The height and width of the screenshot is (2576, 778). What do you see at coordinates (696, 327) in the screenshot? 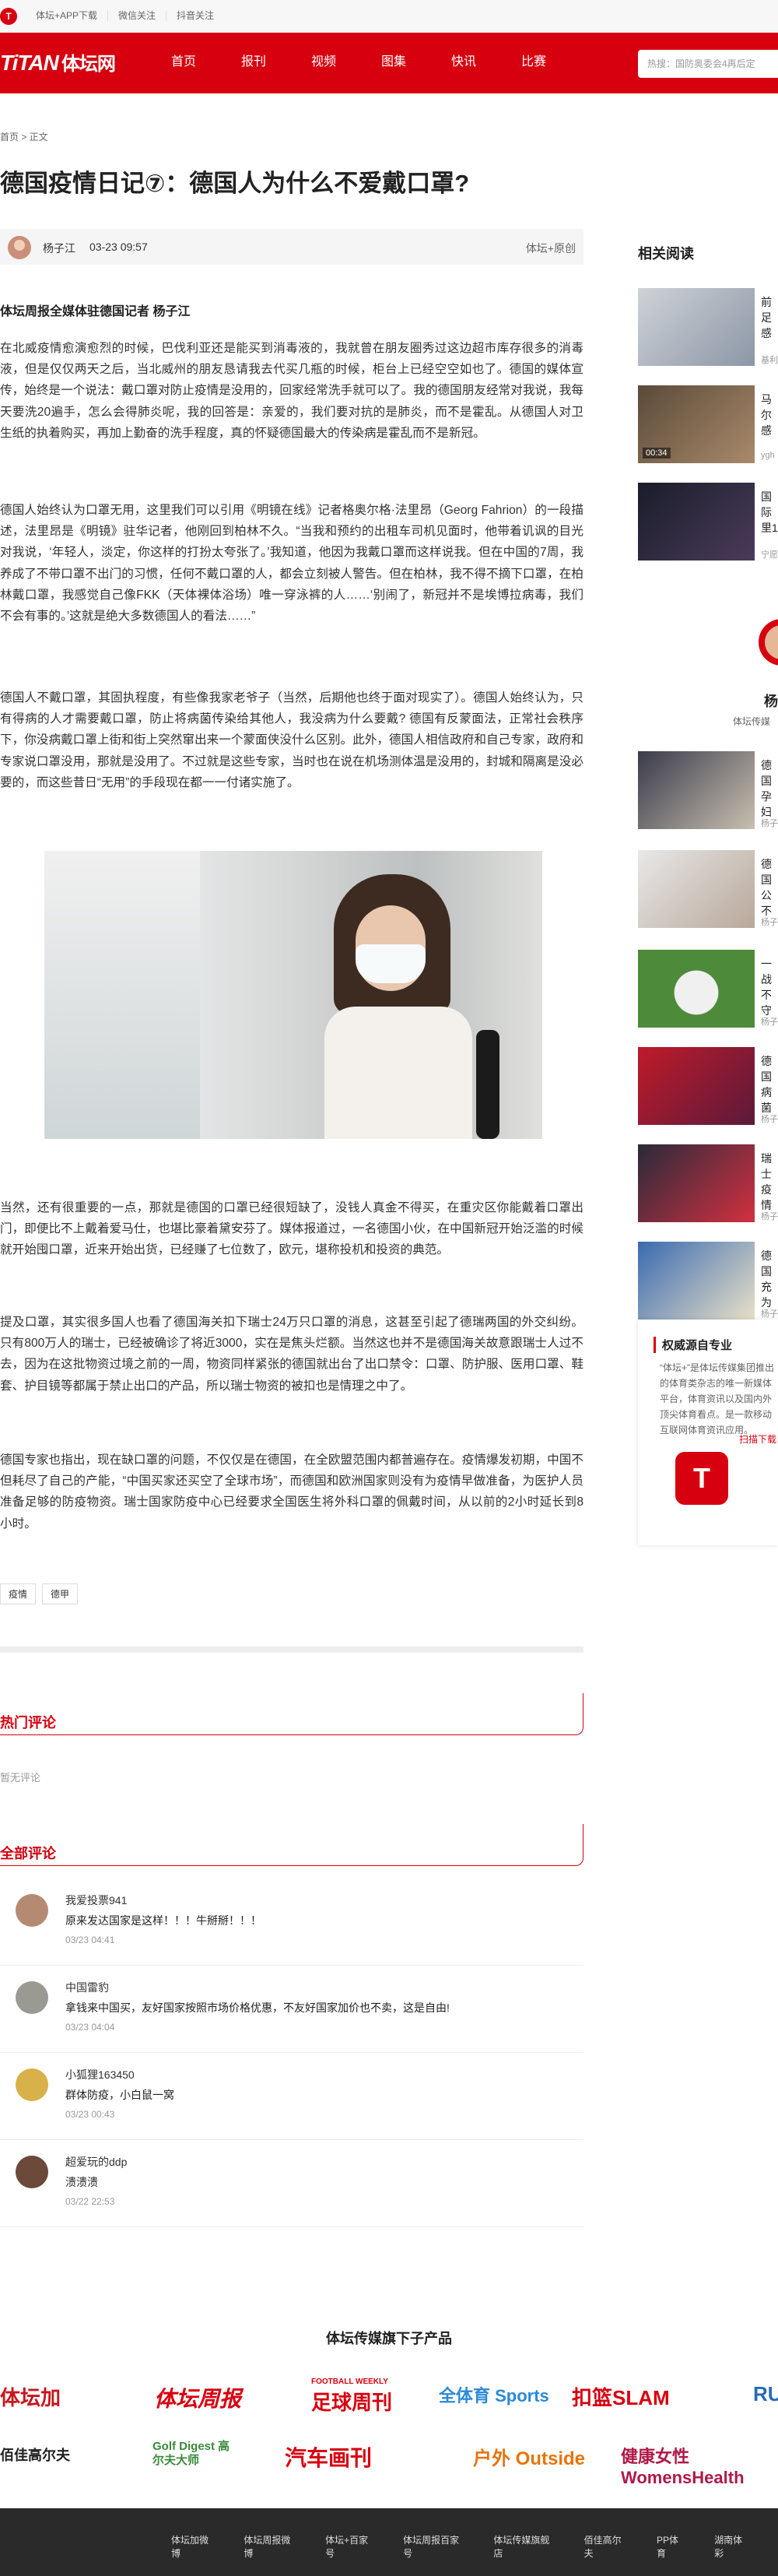
I see `related-thumb` at bounding box center [696, 327].